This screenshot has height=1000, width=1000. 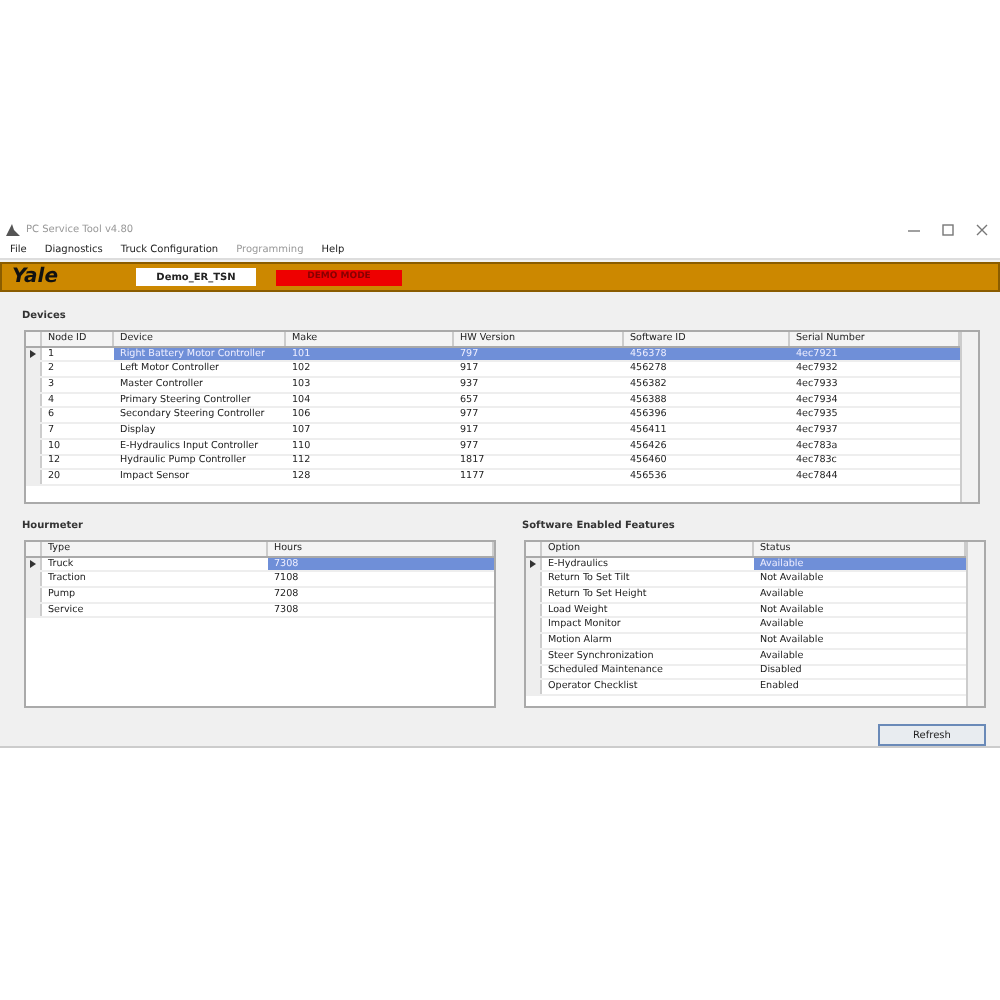 I want to click on close-icon, so click(x=982, y=230).